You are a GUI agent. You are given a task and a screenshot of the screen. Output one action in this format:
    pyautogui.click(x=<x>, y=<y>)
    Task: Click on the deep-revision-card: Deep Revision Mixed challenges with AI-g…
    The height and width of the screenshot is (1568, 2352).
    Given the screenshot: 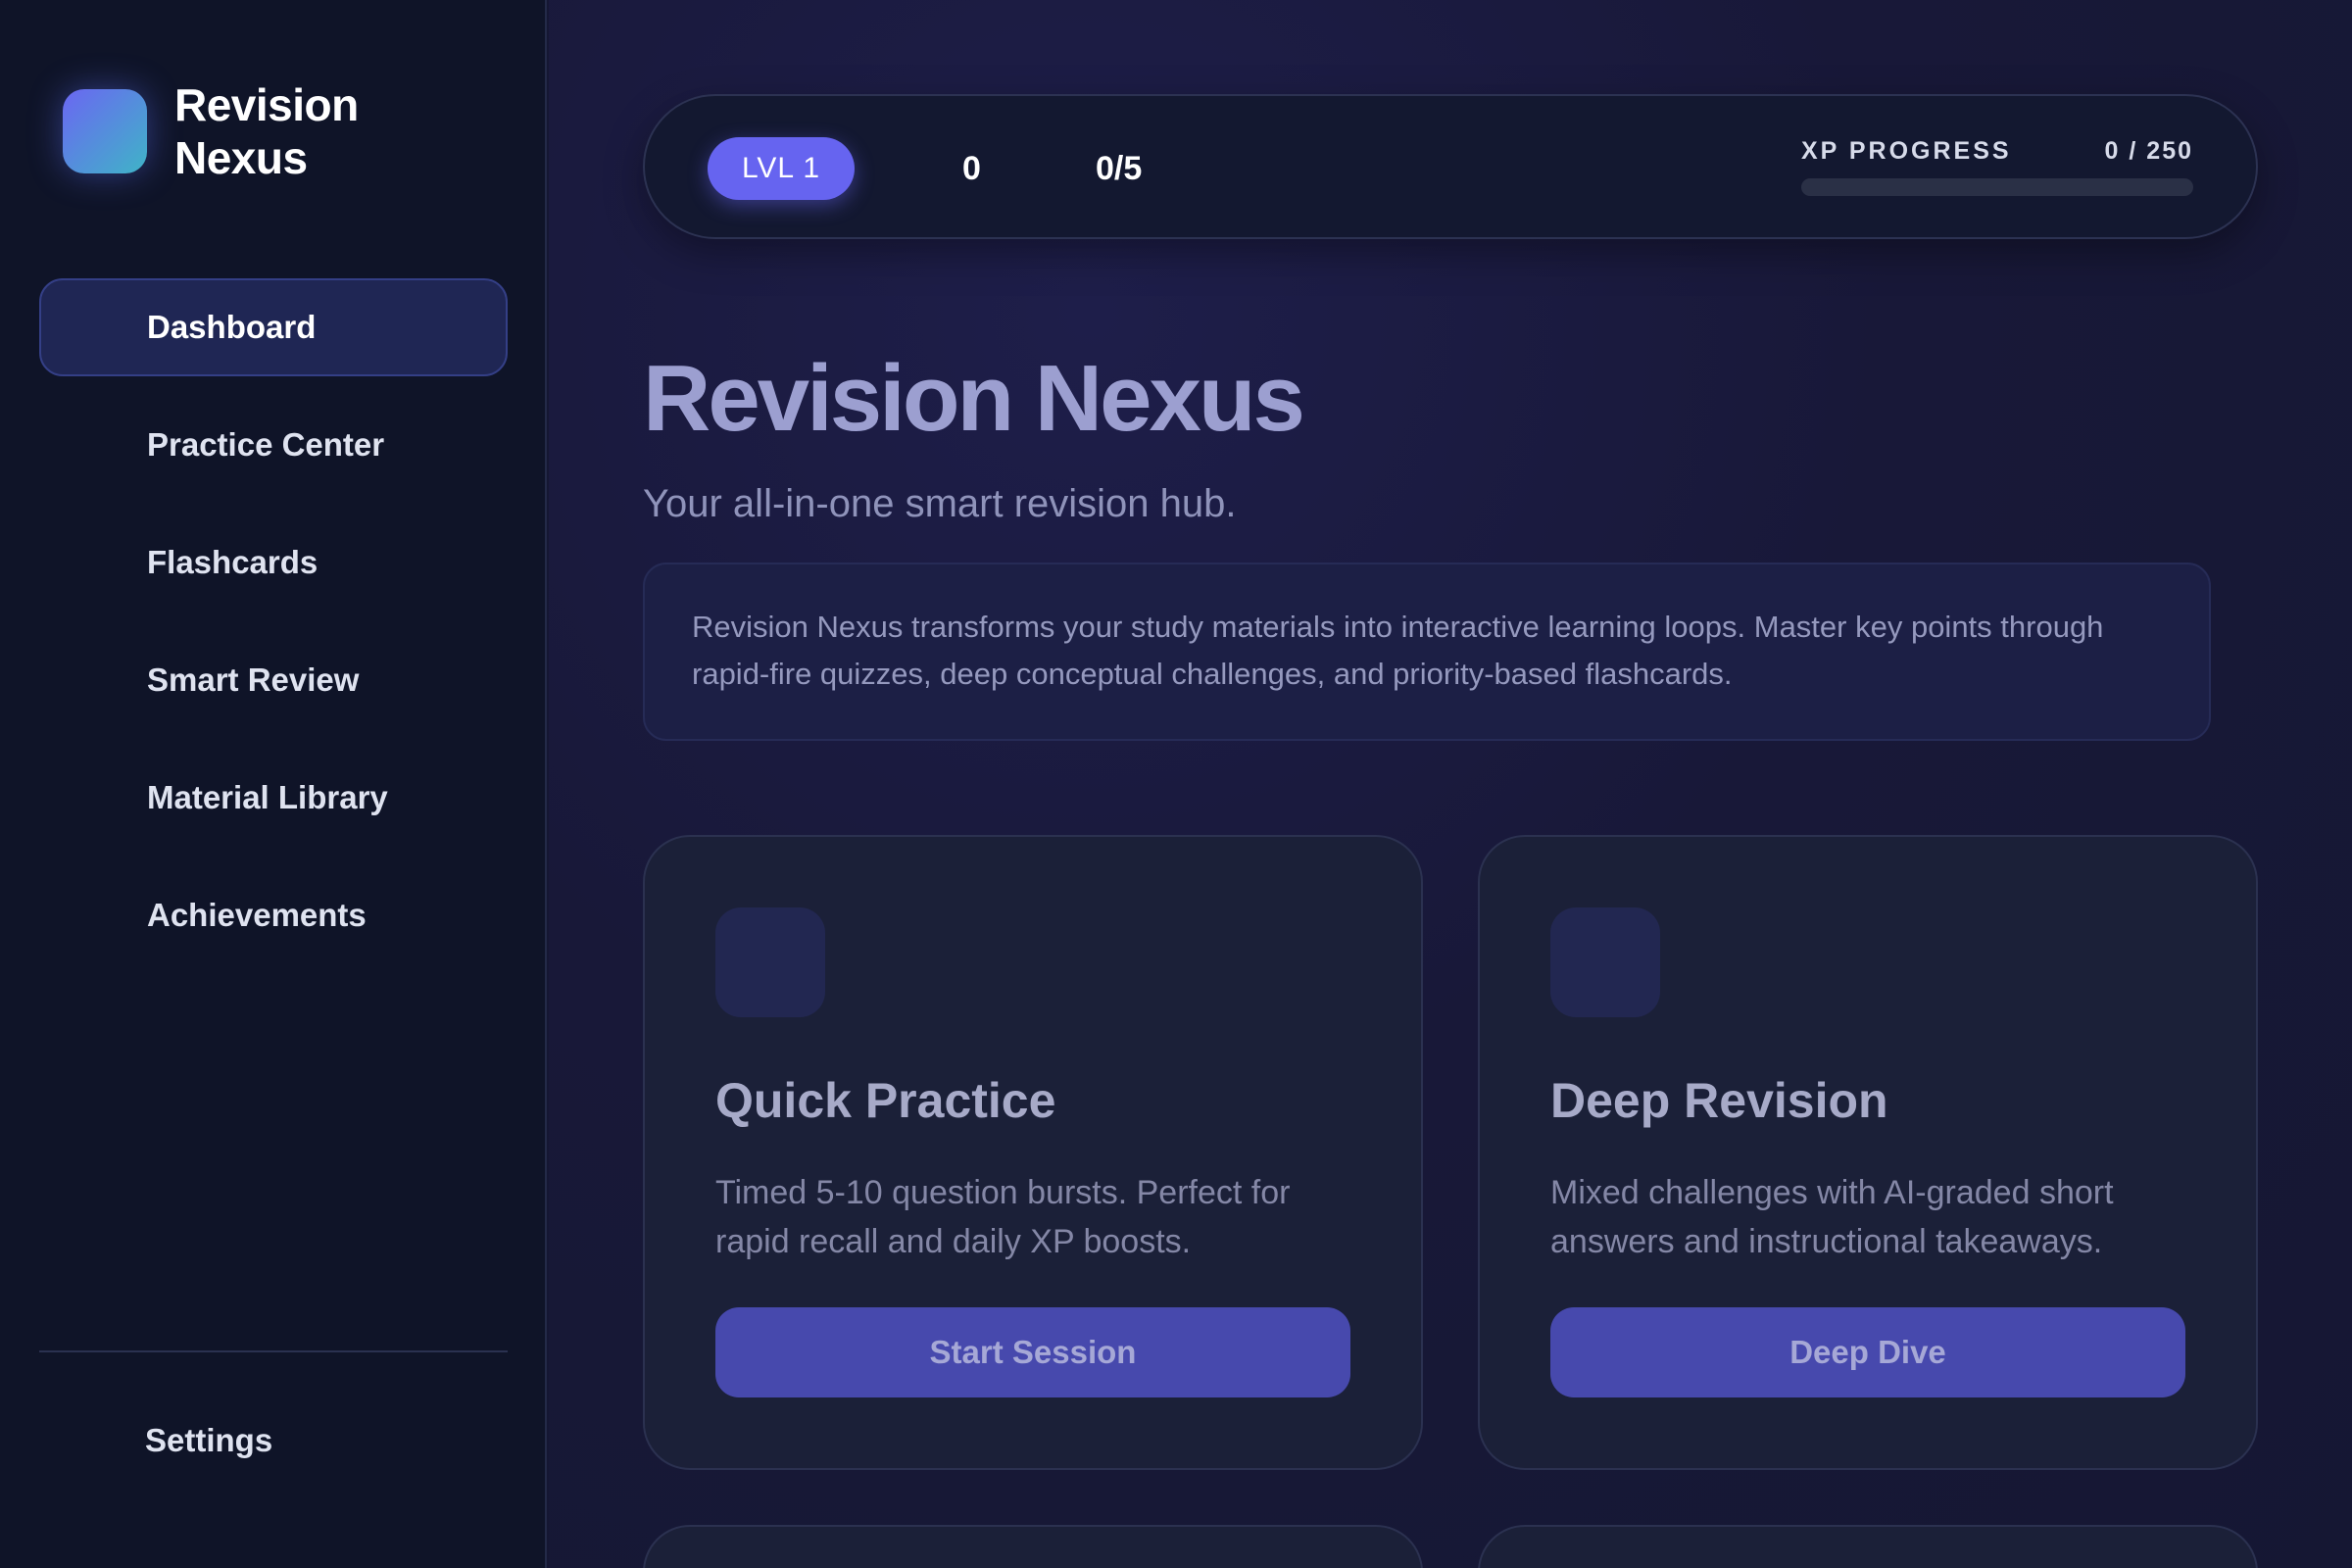 What is the action you would take?
    pyautogui.click(x=1868, y=1152)
    